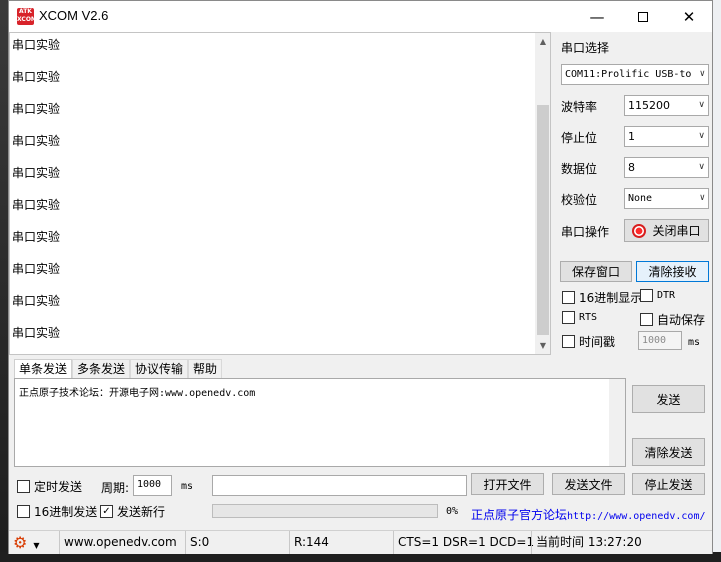 The height and width of the screenshot is (562, 721). I want to click on send-newline-checkbox: ✓ 发送新行, so click(132, 511).